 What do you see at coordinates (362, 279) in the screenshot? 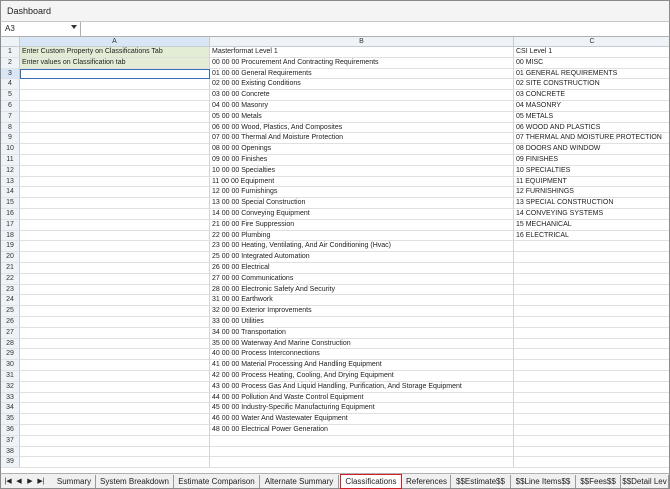
I see `cell-b: 27 00 00 Communications` at bounding box center [362, 279].